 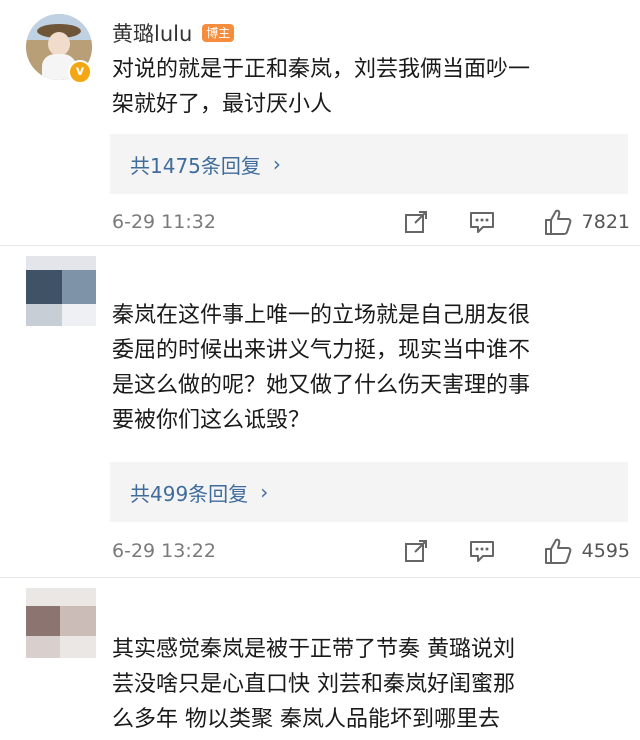 What do you see at coordinates (189, 493) in the screenshot?
I see `reply-count-label: 共499条回复` at bounding box center [189, 493].